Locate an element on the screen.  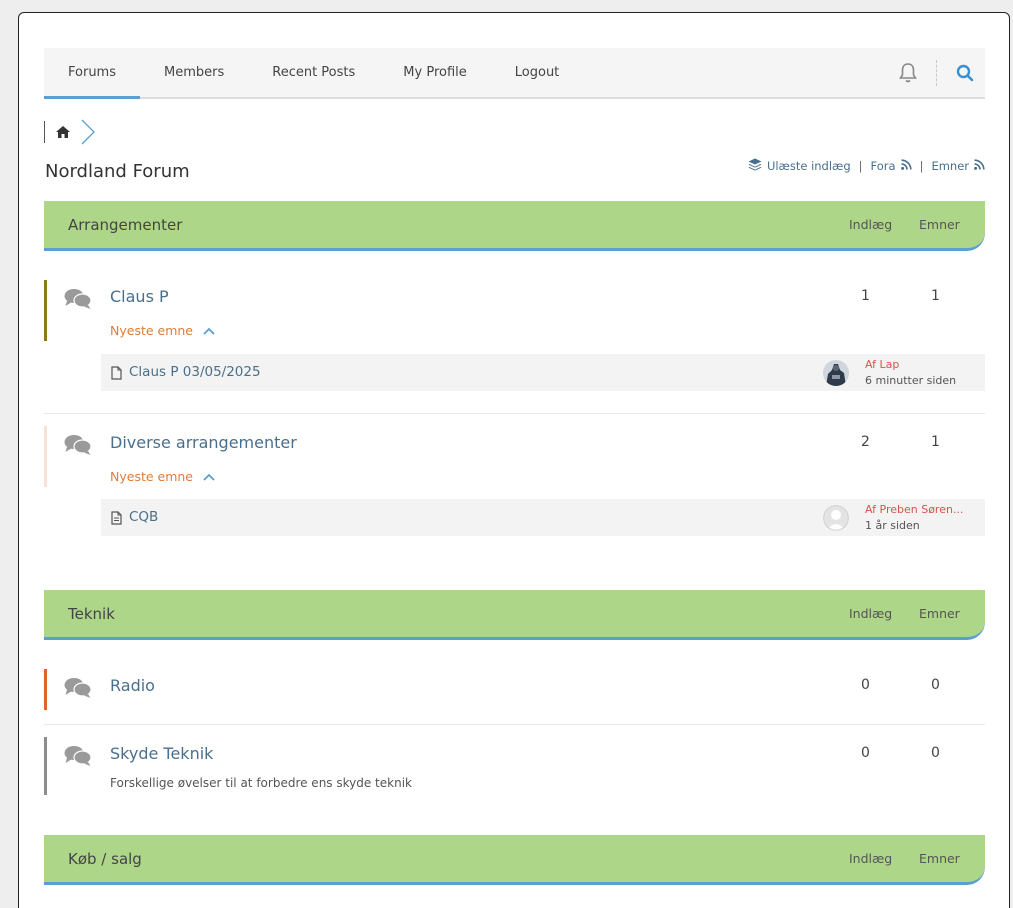
nav-recent-posts: Recent Posts is located at coordinates (313, 72).